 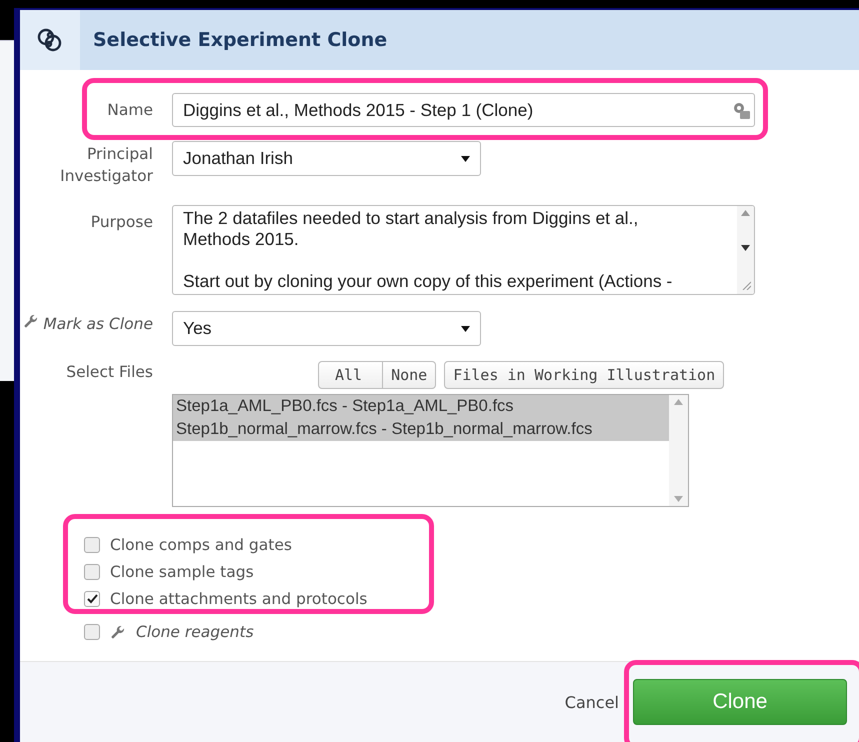 What do you see at coordinates (130, 110) in the screenshot?
I see `field-label: Name` at bounding box center [130, 110].